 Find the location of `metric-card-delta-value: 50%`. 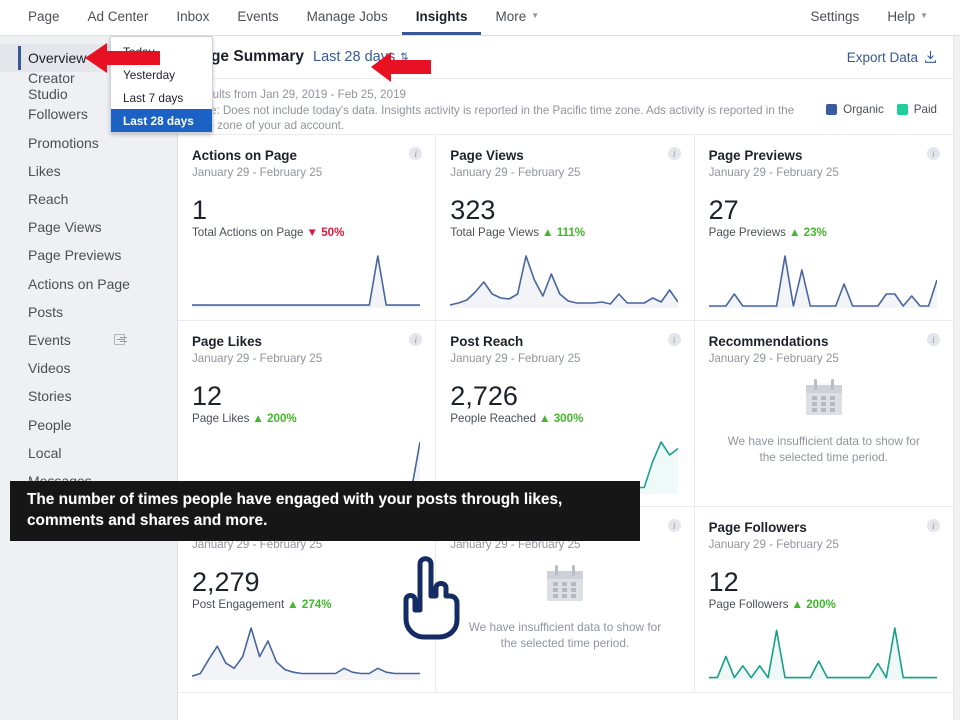

metric-card-delta-value: 50% is located at coordinates (333, 233).